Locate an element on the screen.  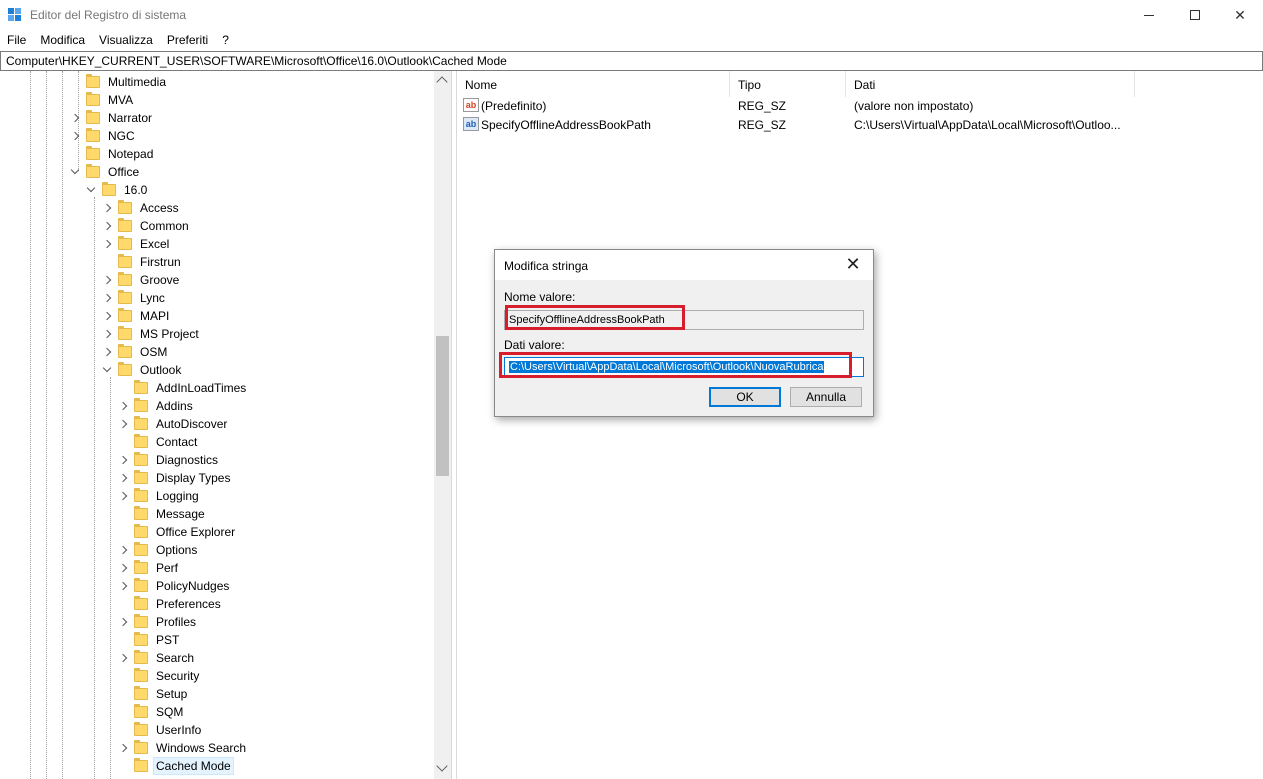
scroll-thumb is located at coordinates (442, 406).